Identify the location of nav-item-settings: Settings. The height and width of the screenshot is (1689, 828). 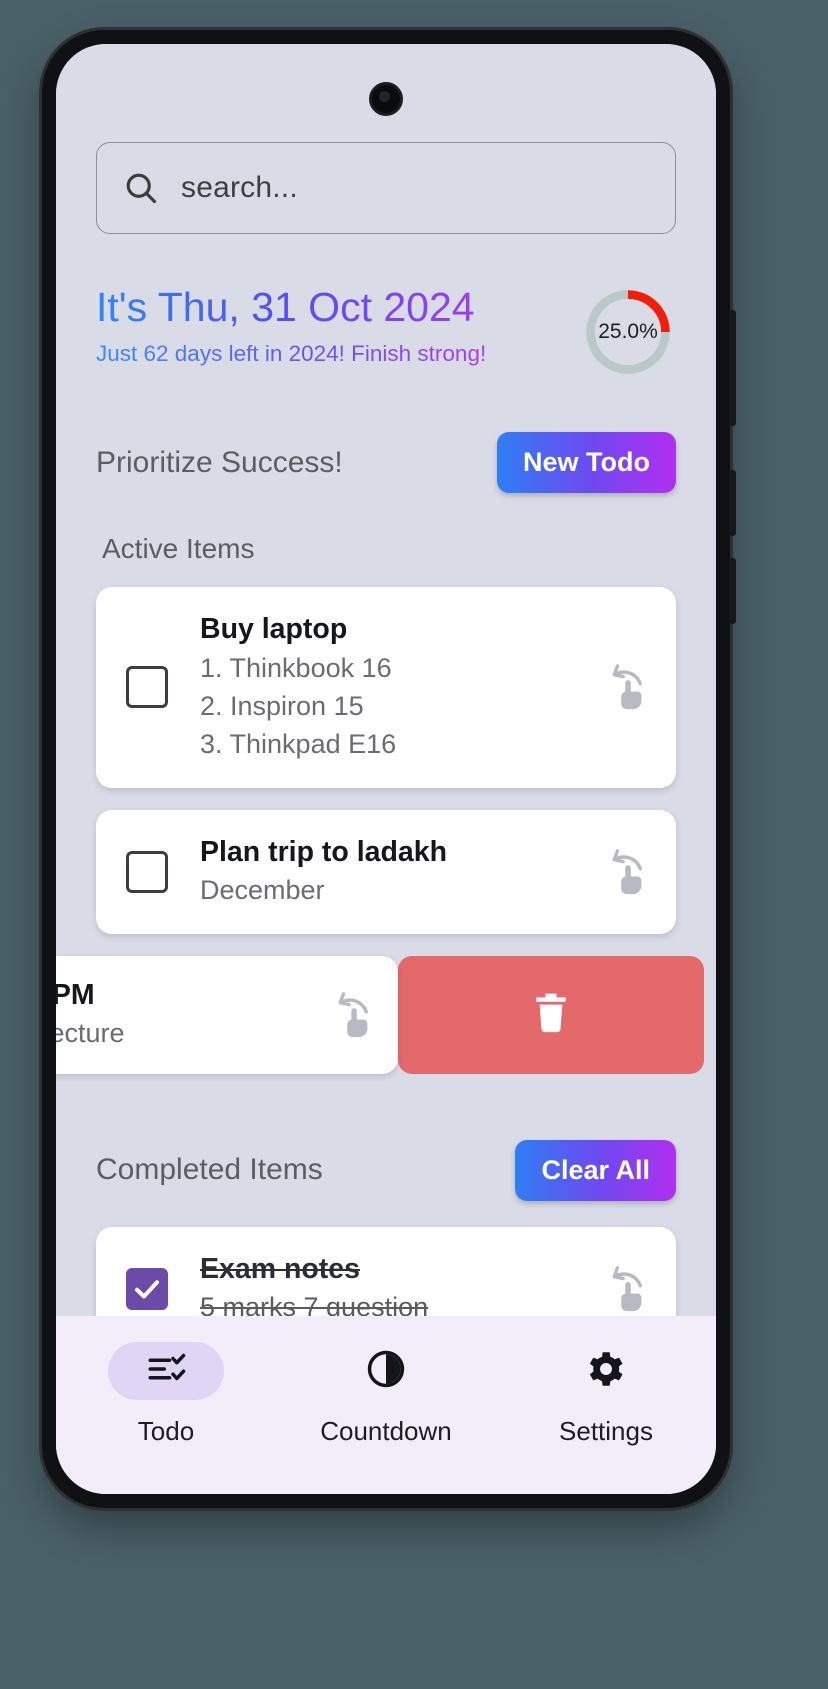
(606, 1394).